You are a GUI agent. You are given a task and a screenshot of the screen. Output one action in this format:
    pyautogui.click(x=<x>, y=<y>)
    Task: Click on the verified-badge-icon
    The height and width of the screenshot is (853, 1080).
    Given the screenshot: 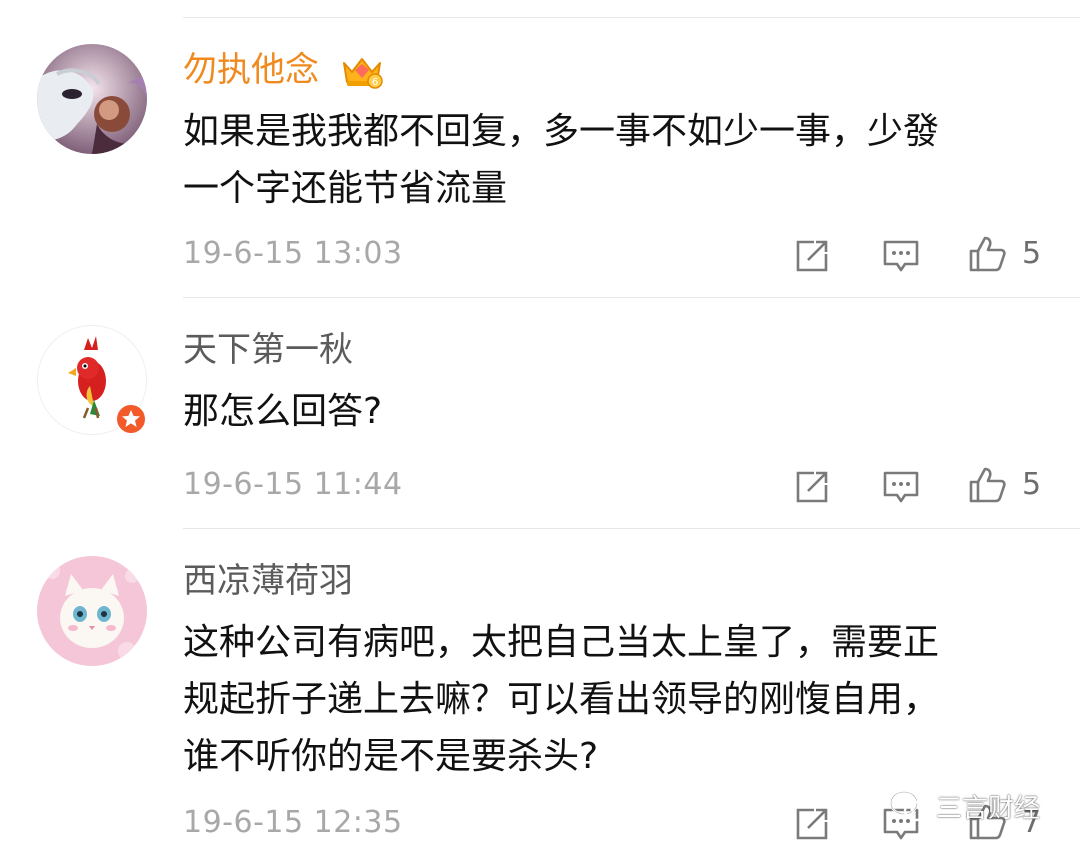 What is the action you would take?
    pyautogui.click(x=131, y=419)
    